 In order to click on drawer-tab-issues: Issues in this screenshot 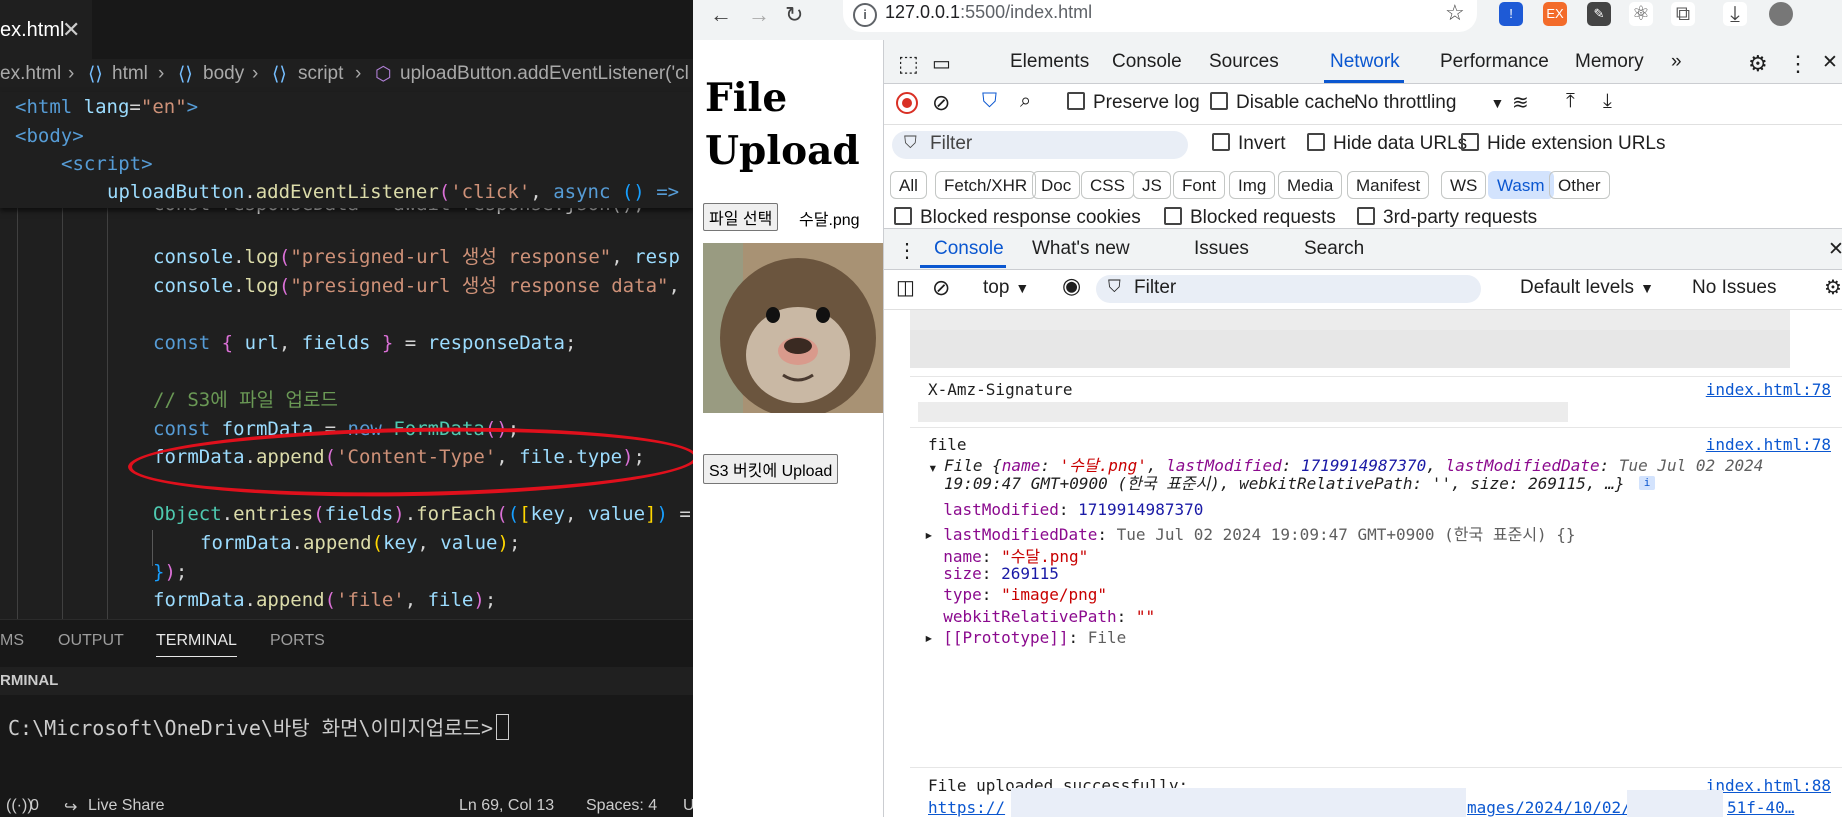, I will do `click(1221, 249)`.